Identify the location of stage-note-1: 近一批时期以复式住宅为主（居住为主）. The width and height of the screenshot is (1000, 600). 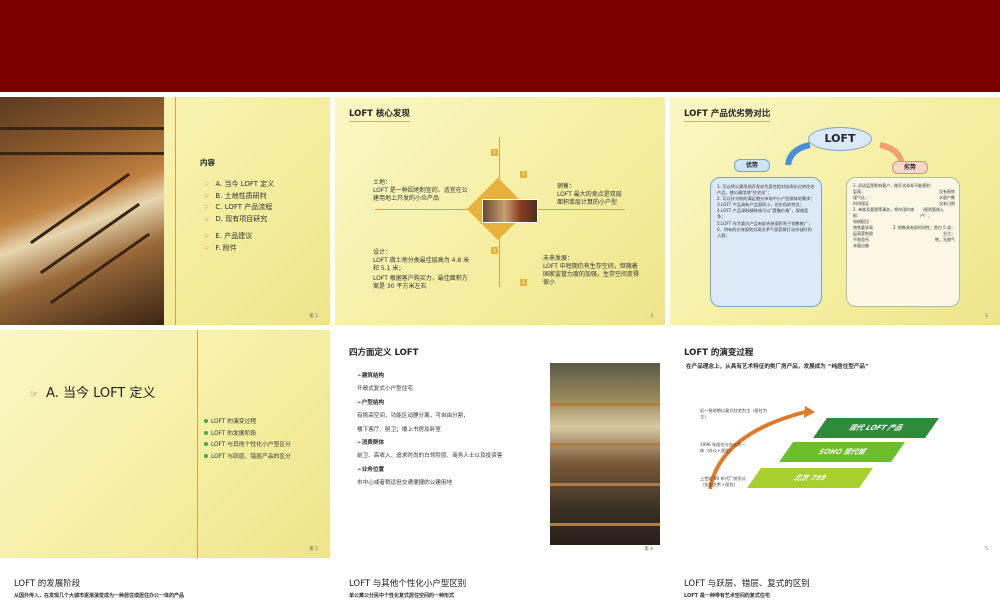
(734, 413).